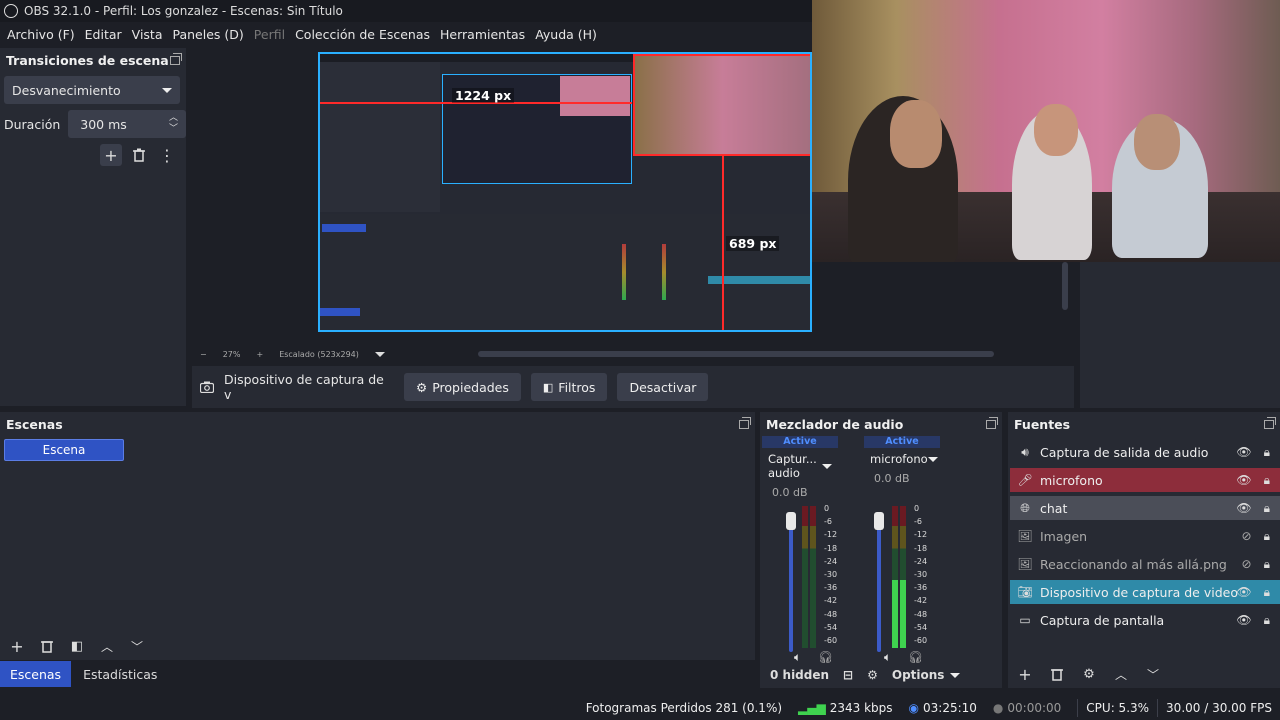 This screenshot has height=720, width=1280. I want to click on mixer-options-button: Options, so click(926, 675).